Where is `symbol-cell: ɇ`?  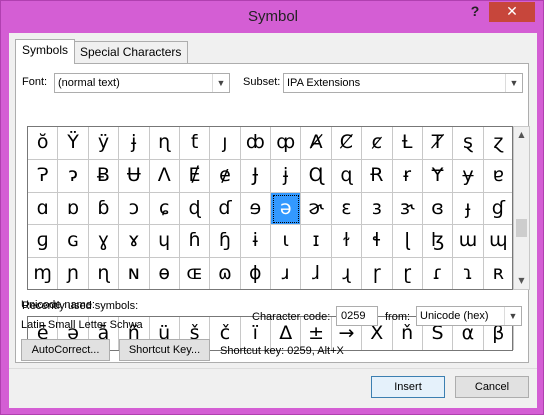 symbol-cell: ɇ is located at coordinates (225, 176).